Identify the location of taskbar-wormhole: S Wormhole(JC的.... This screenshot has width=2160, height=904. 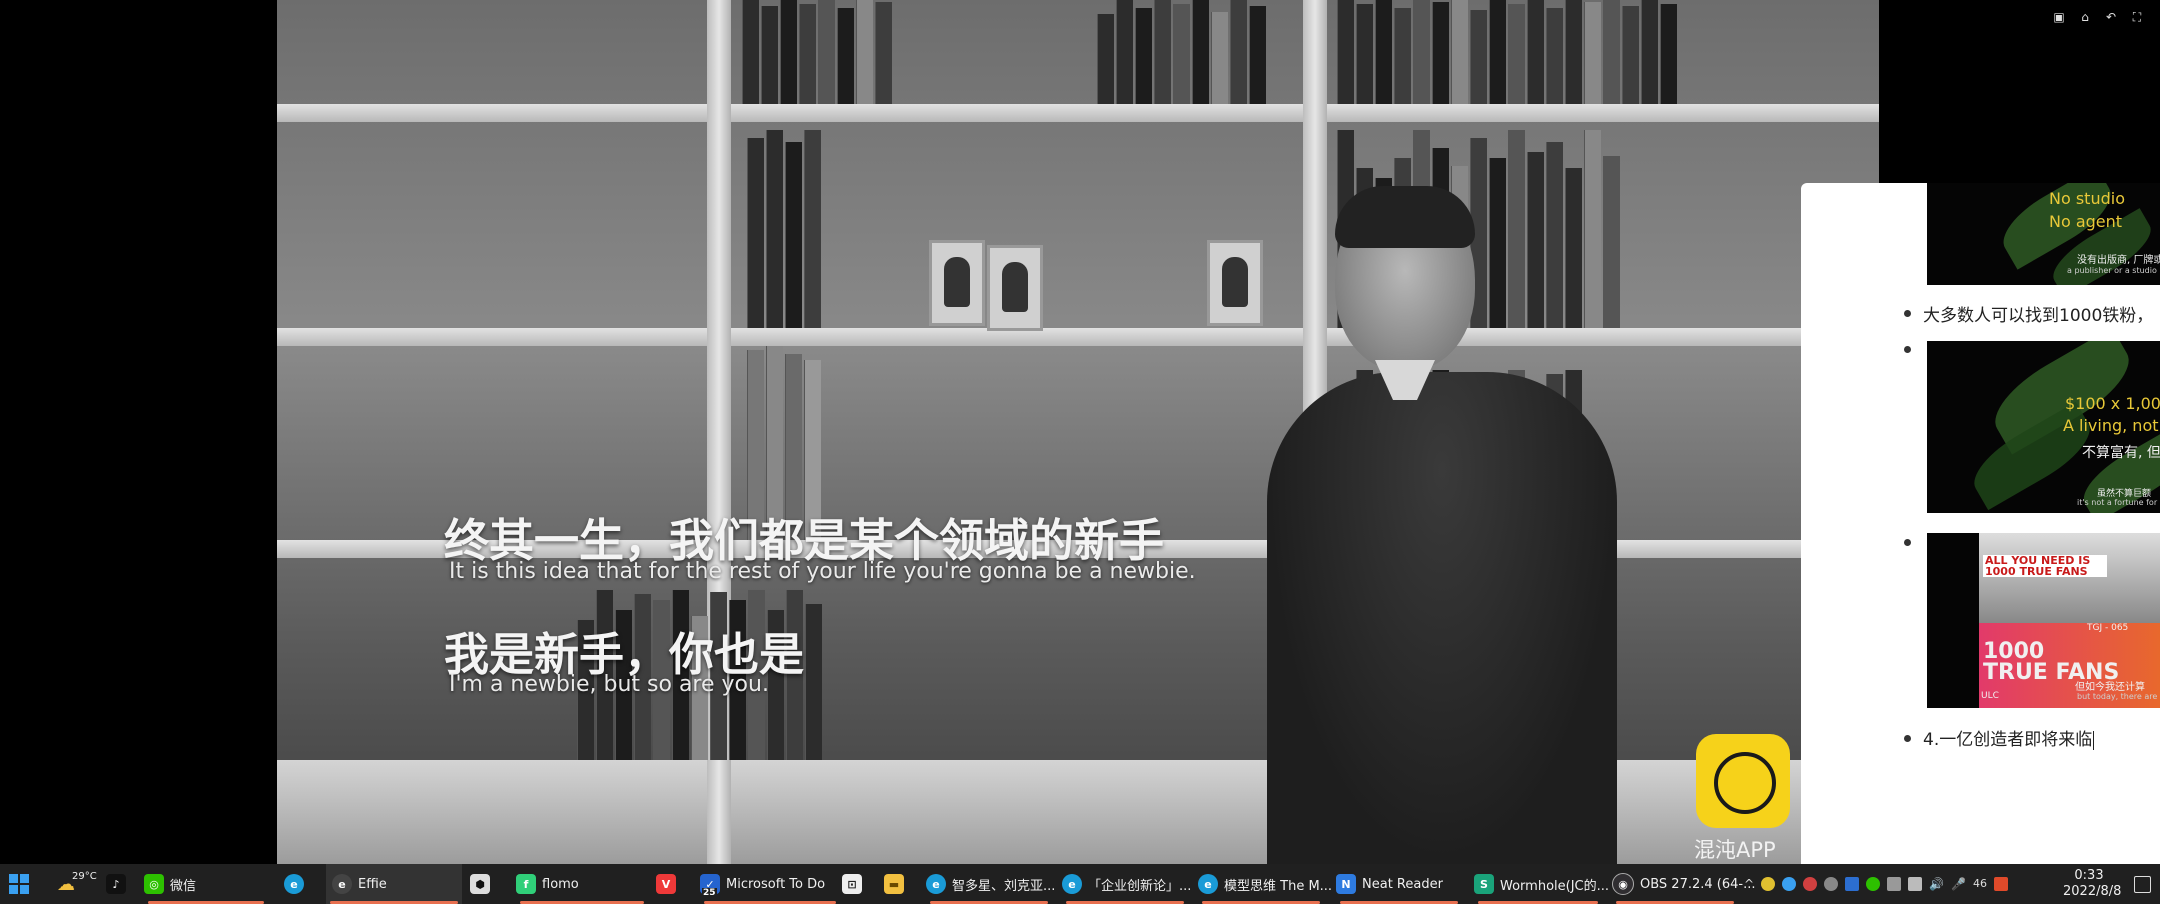
(1541, 884).